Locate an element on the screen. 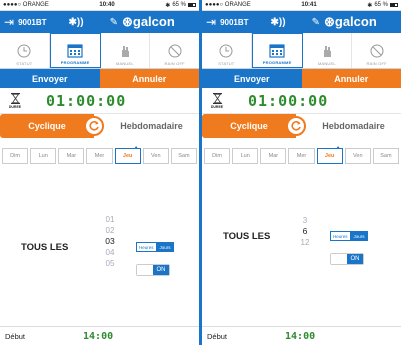 Image resolution: width=401 pixels, height=345 pixels. start-label: Début is located at coordinates (15, 336).